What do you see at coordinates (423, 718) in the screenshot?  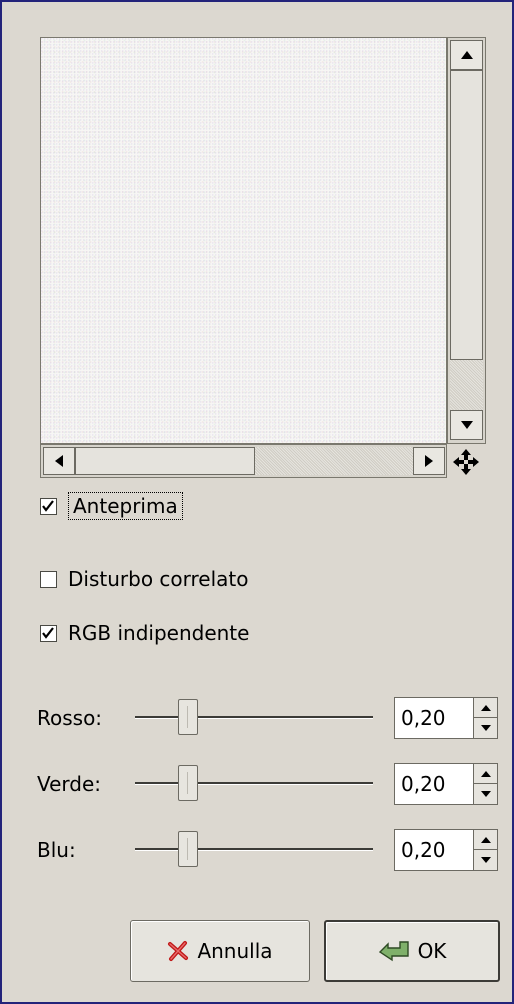 I see `red-value: 0,20` at bounding box center [423, 718].